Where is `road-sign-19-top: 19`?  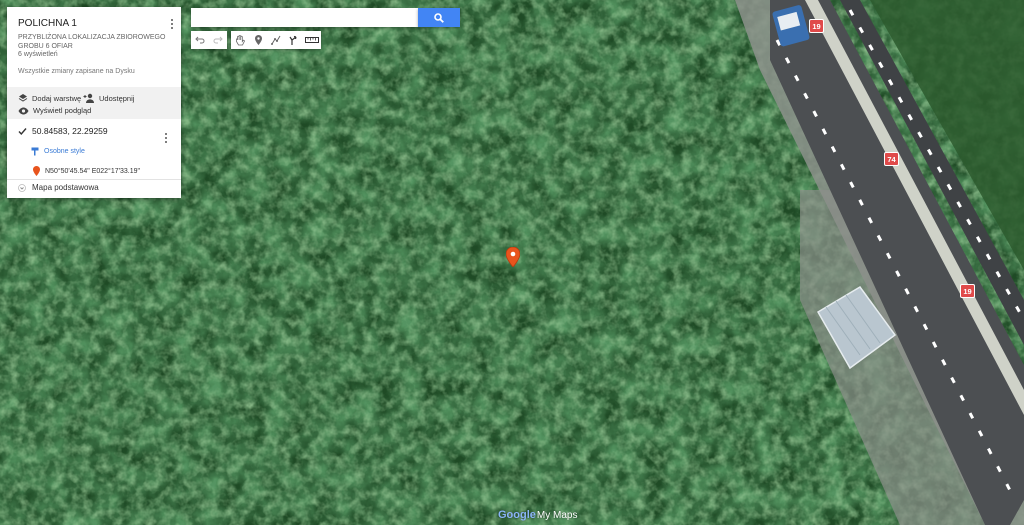 road-sign-19-top: 19 is located at coordinates (816, 26).